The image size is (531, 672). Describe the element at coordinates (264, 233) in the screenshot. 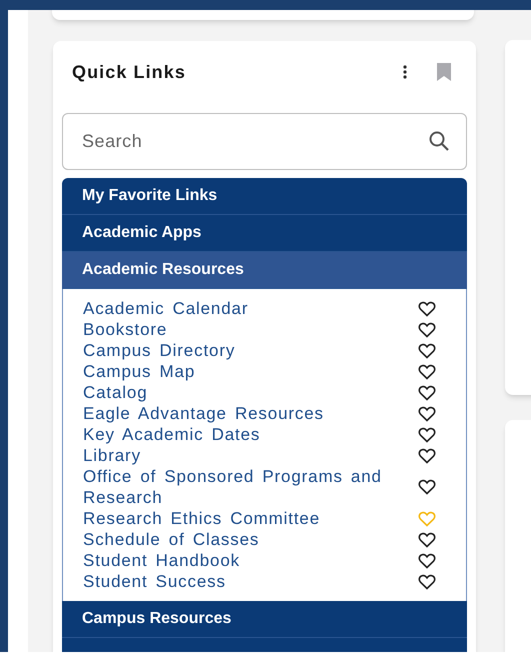

I see `section-header: Academic Apps` at that location.